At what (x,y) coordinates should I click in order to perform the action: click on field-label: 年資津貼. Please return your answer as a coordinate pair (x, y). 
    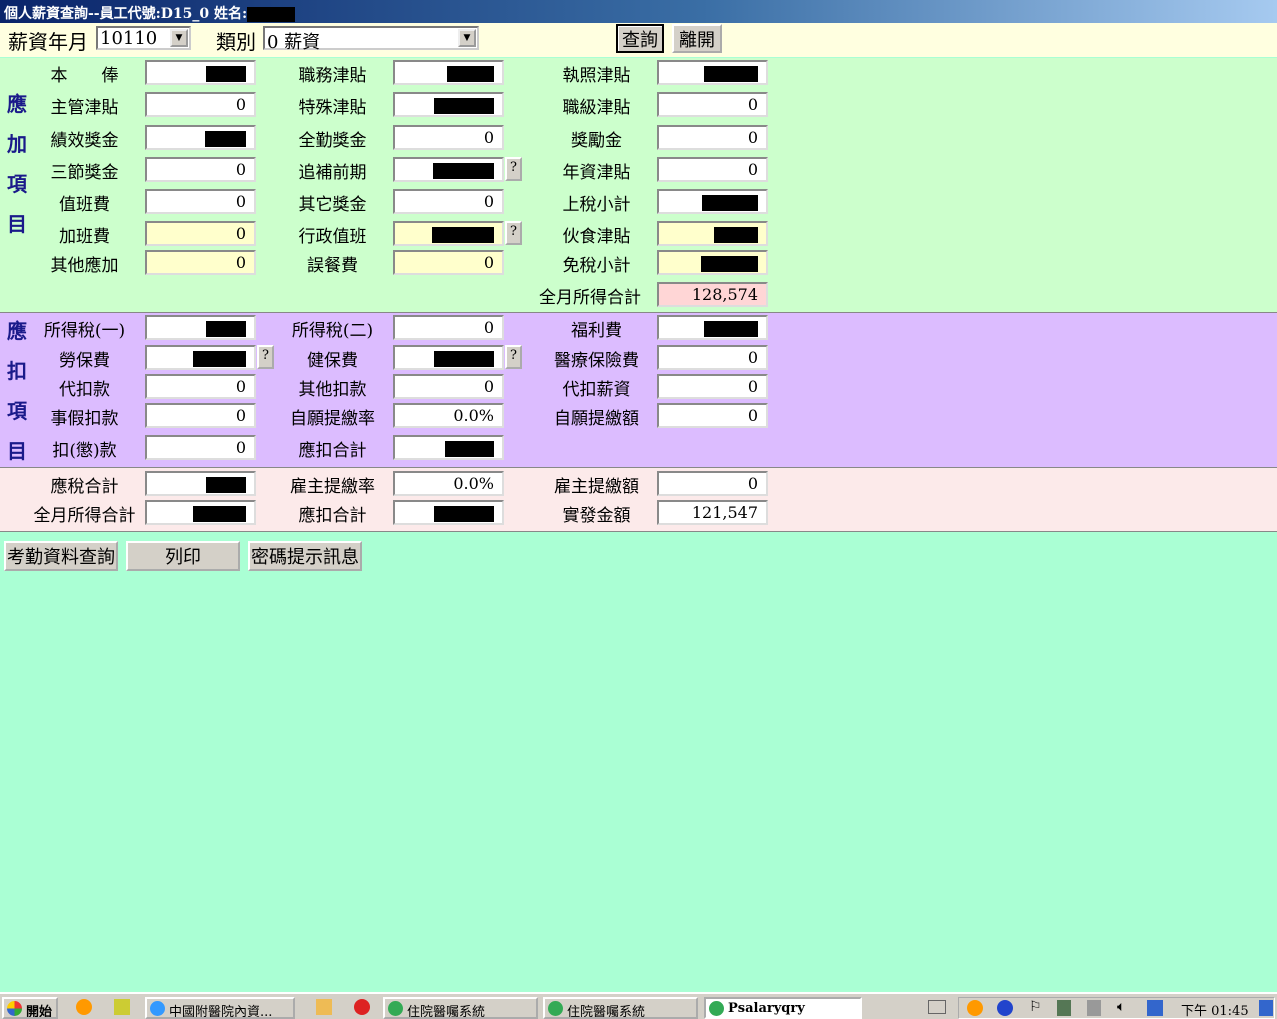
    Looking at the image, I should click on (596, 173).